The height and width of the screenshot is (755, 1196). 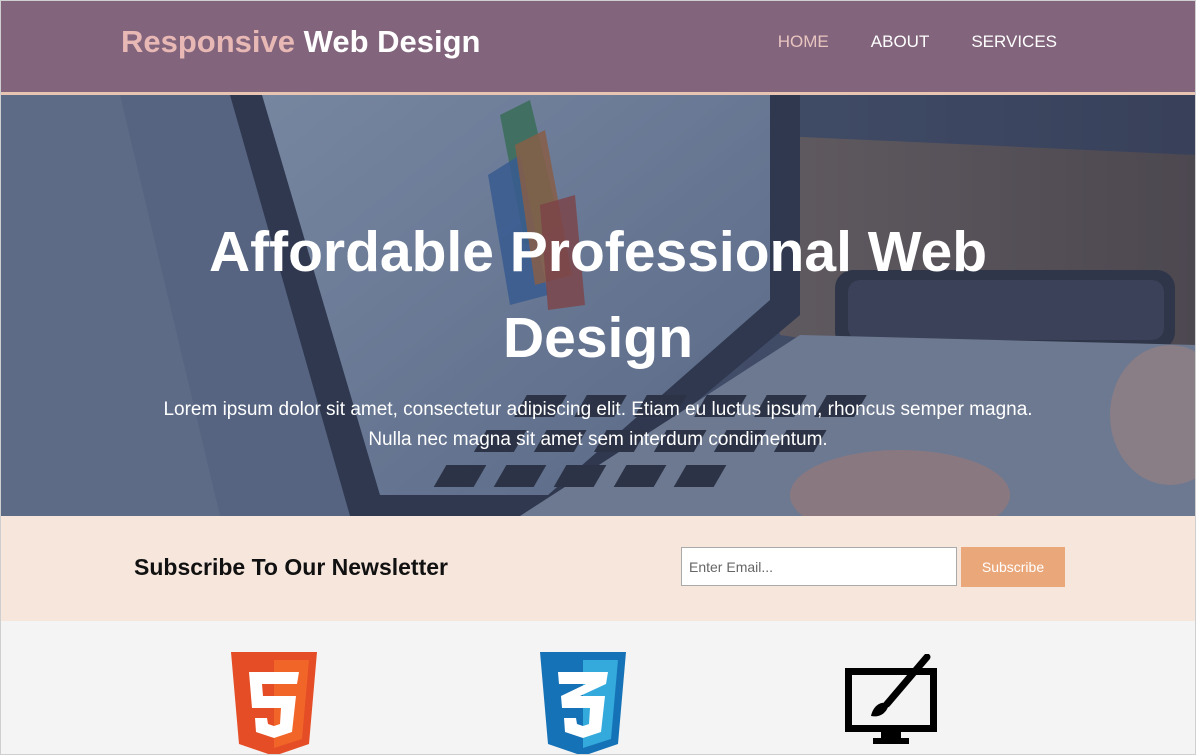 I want to click on main-nav: HOME ABOUT SERVICES, so click(x=896, y=42).